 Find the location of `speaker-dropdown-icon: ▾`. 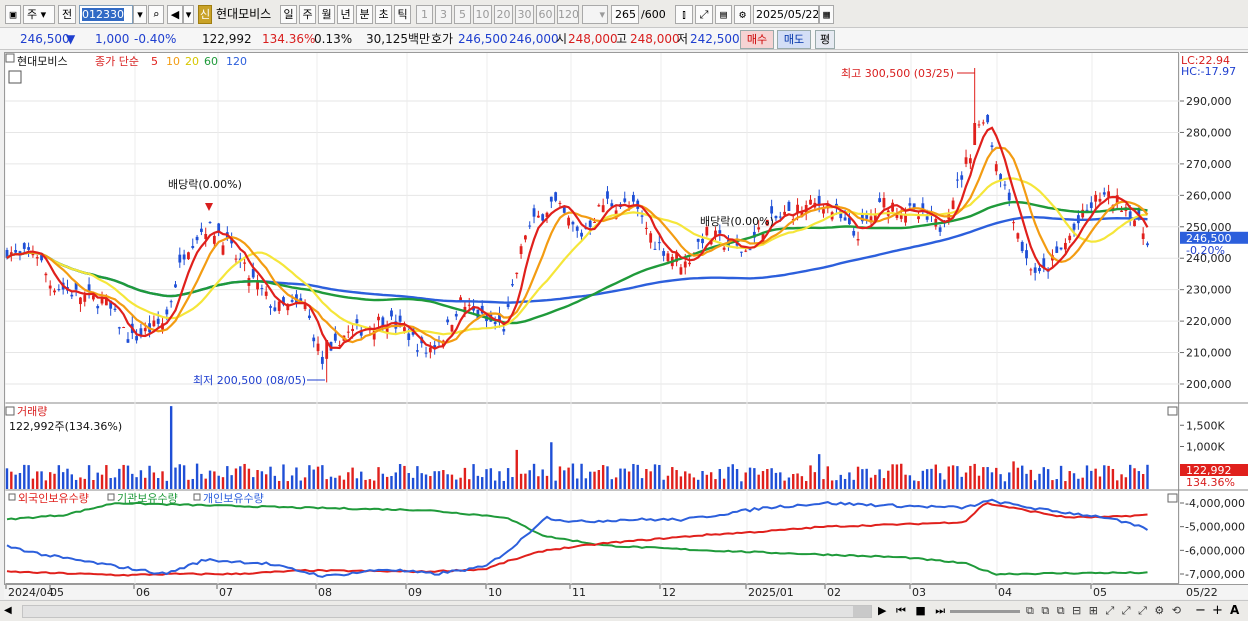

speaker-dropdown-icon: ▾ is located at coordinates (188, 14).